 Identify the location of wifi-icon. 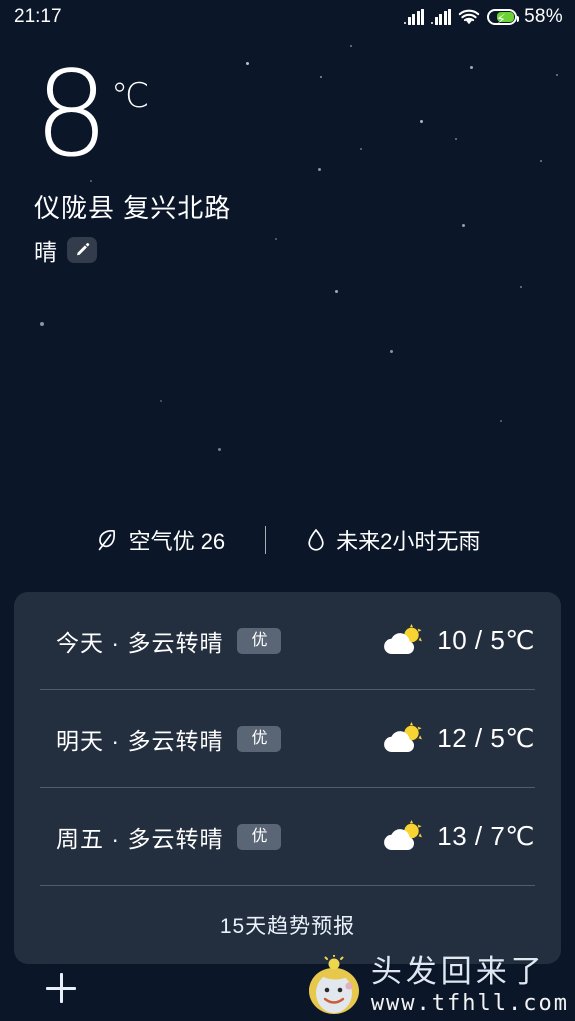
(469, 17).